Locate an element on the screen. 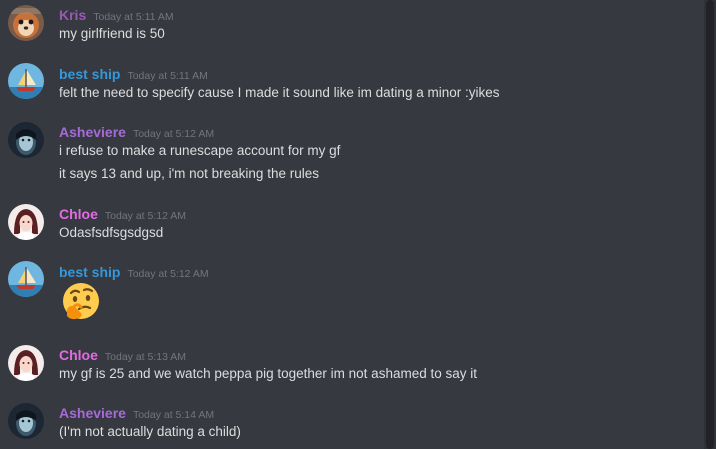 The height and width of the screenshot is (449, 716). scrollbar-track is located at coordinates (710, 224).